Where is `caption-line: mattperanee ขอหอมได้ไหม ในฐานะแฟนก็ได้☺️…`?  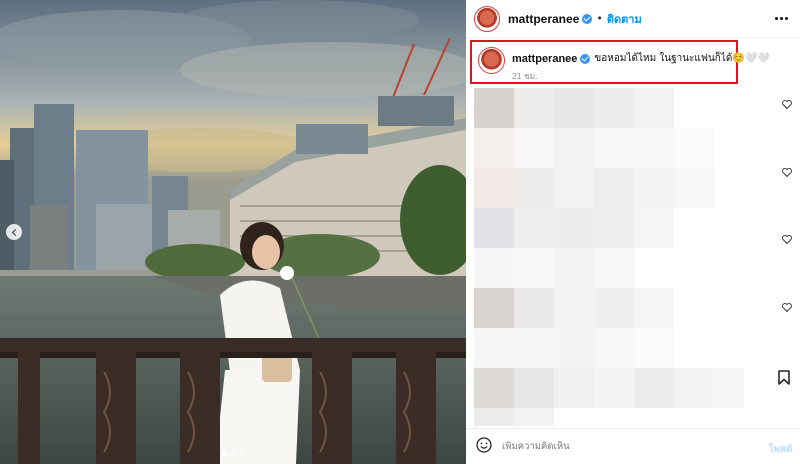
caption-line: mattperanee ขอหอมได้ไหม ในฐานะแฟนก็ได้☺️… is located at coordinates (641, 58).